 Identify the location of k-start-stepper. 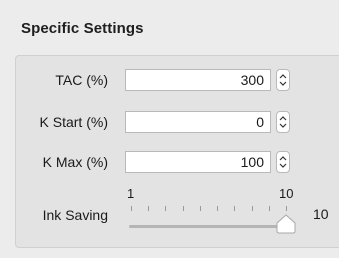
(283, 122).